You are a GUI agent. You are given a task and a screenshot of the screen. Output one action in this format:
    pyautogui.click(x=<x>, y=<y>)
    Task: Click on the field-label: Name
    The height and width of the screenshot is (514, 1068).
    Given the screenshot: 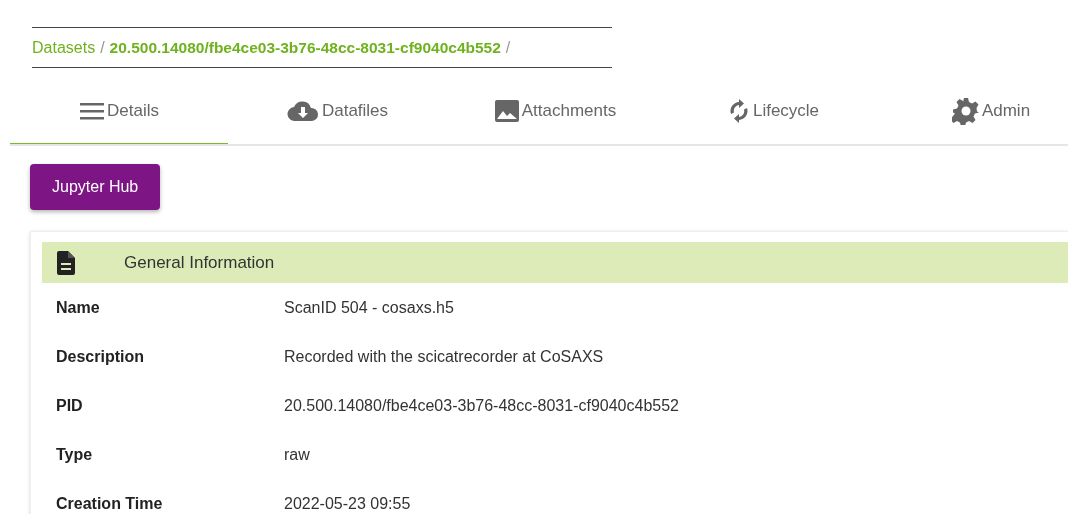 What is the action you would take?
    pyautogui.click(x=78, y=307)
    